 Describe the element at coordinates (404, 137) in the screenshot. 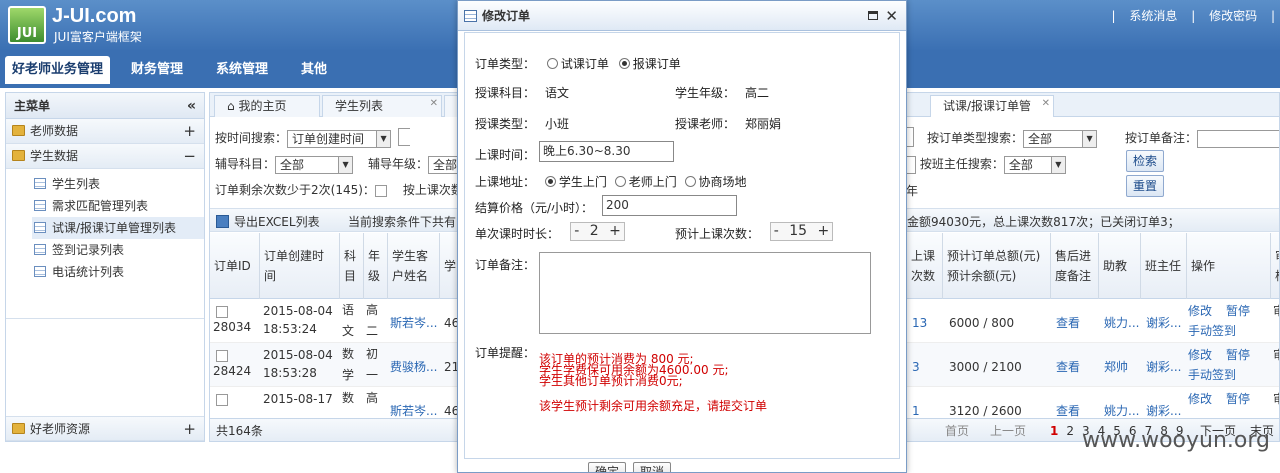

I see `date-input` at that location.